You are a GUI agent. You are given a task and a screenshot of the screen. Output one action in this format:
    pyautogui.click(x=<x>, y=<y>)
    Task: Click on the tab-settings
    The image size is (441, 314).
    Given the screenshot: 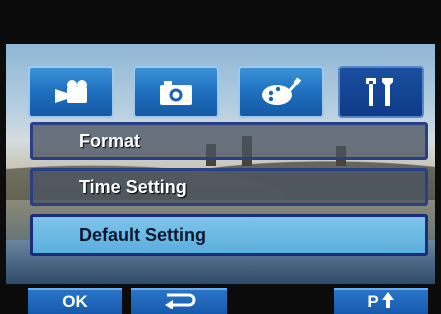 What is the action you would take?
    pyautogui.click(x=381, y=92)
    